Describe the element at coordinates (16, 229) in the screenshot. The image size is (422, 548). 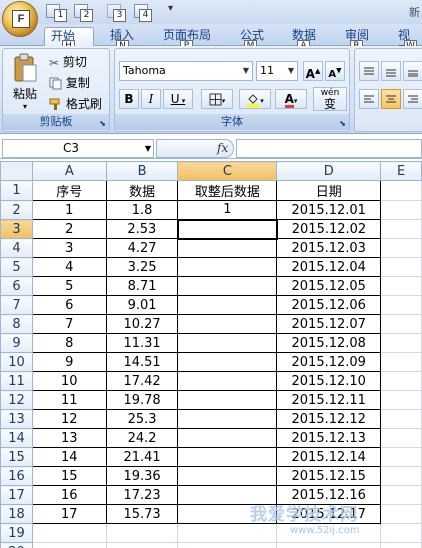
I see `row-header: 3` at that location.